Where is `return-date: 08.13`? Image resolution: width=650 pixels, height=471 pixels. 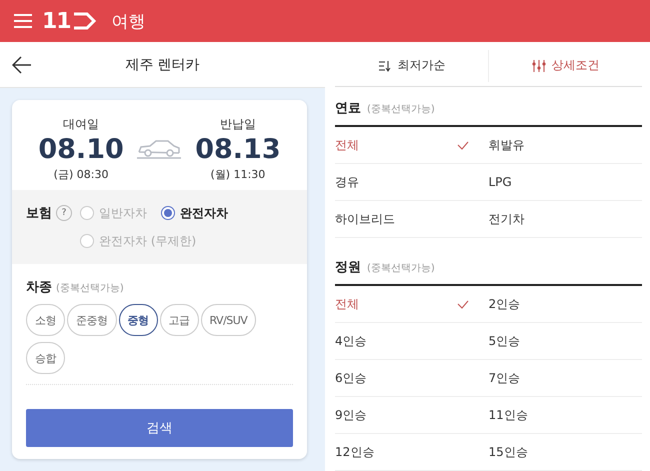
return-date: 08.13 is located at coordinates (238, 150).